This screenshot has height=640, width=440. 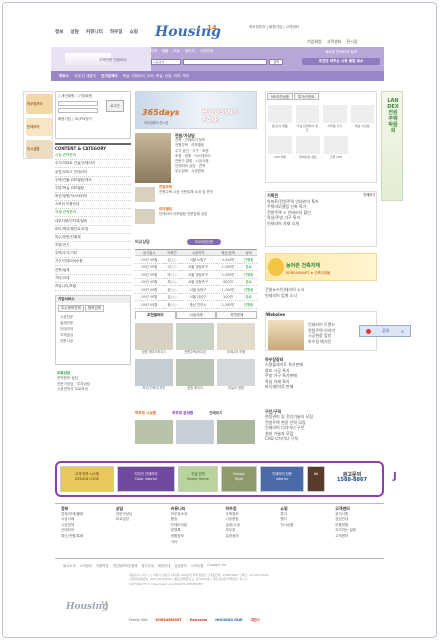 I want to click on link-support: 고객센터, so click(x=334, y=42).